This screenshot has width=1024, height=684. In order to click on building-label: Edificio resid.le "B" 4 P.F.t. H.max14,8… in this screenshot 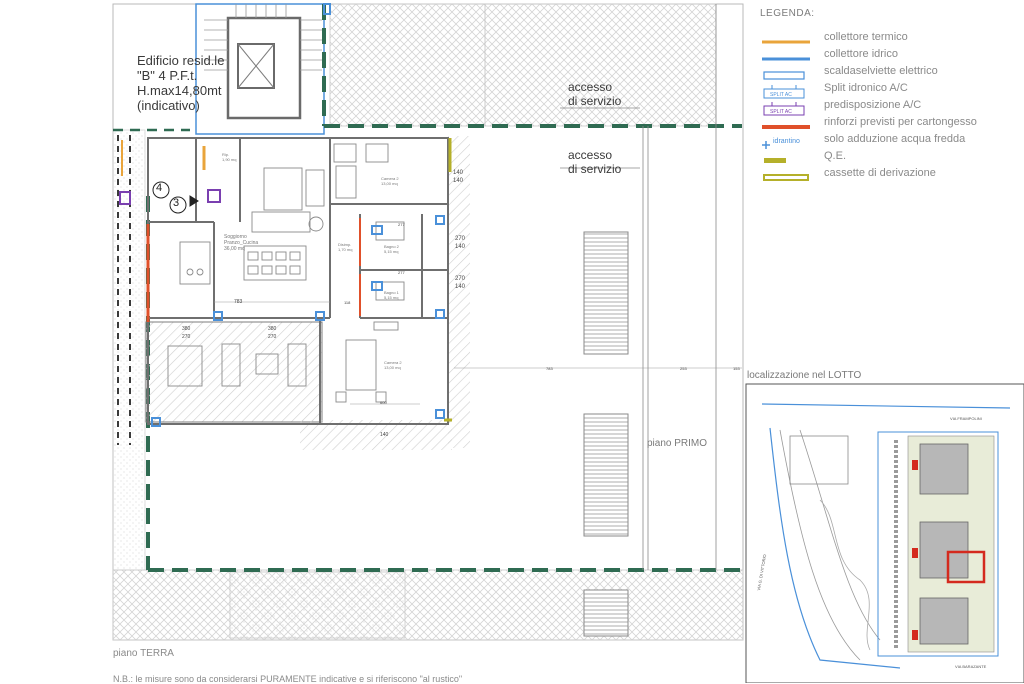, I will do `click(180, 83)`.